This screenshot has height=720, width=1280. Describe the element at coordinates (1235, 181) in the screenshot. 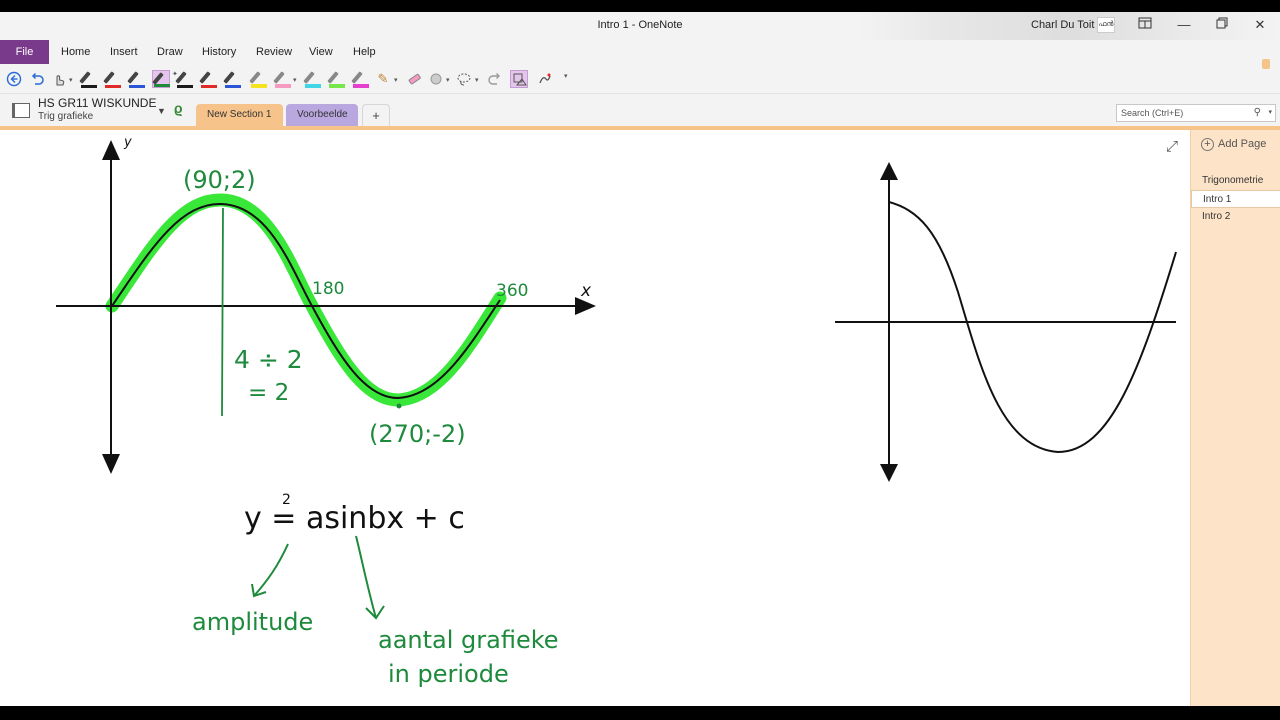

I see `page-item-trigonometrie: Trigonometrie` at that location.